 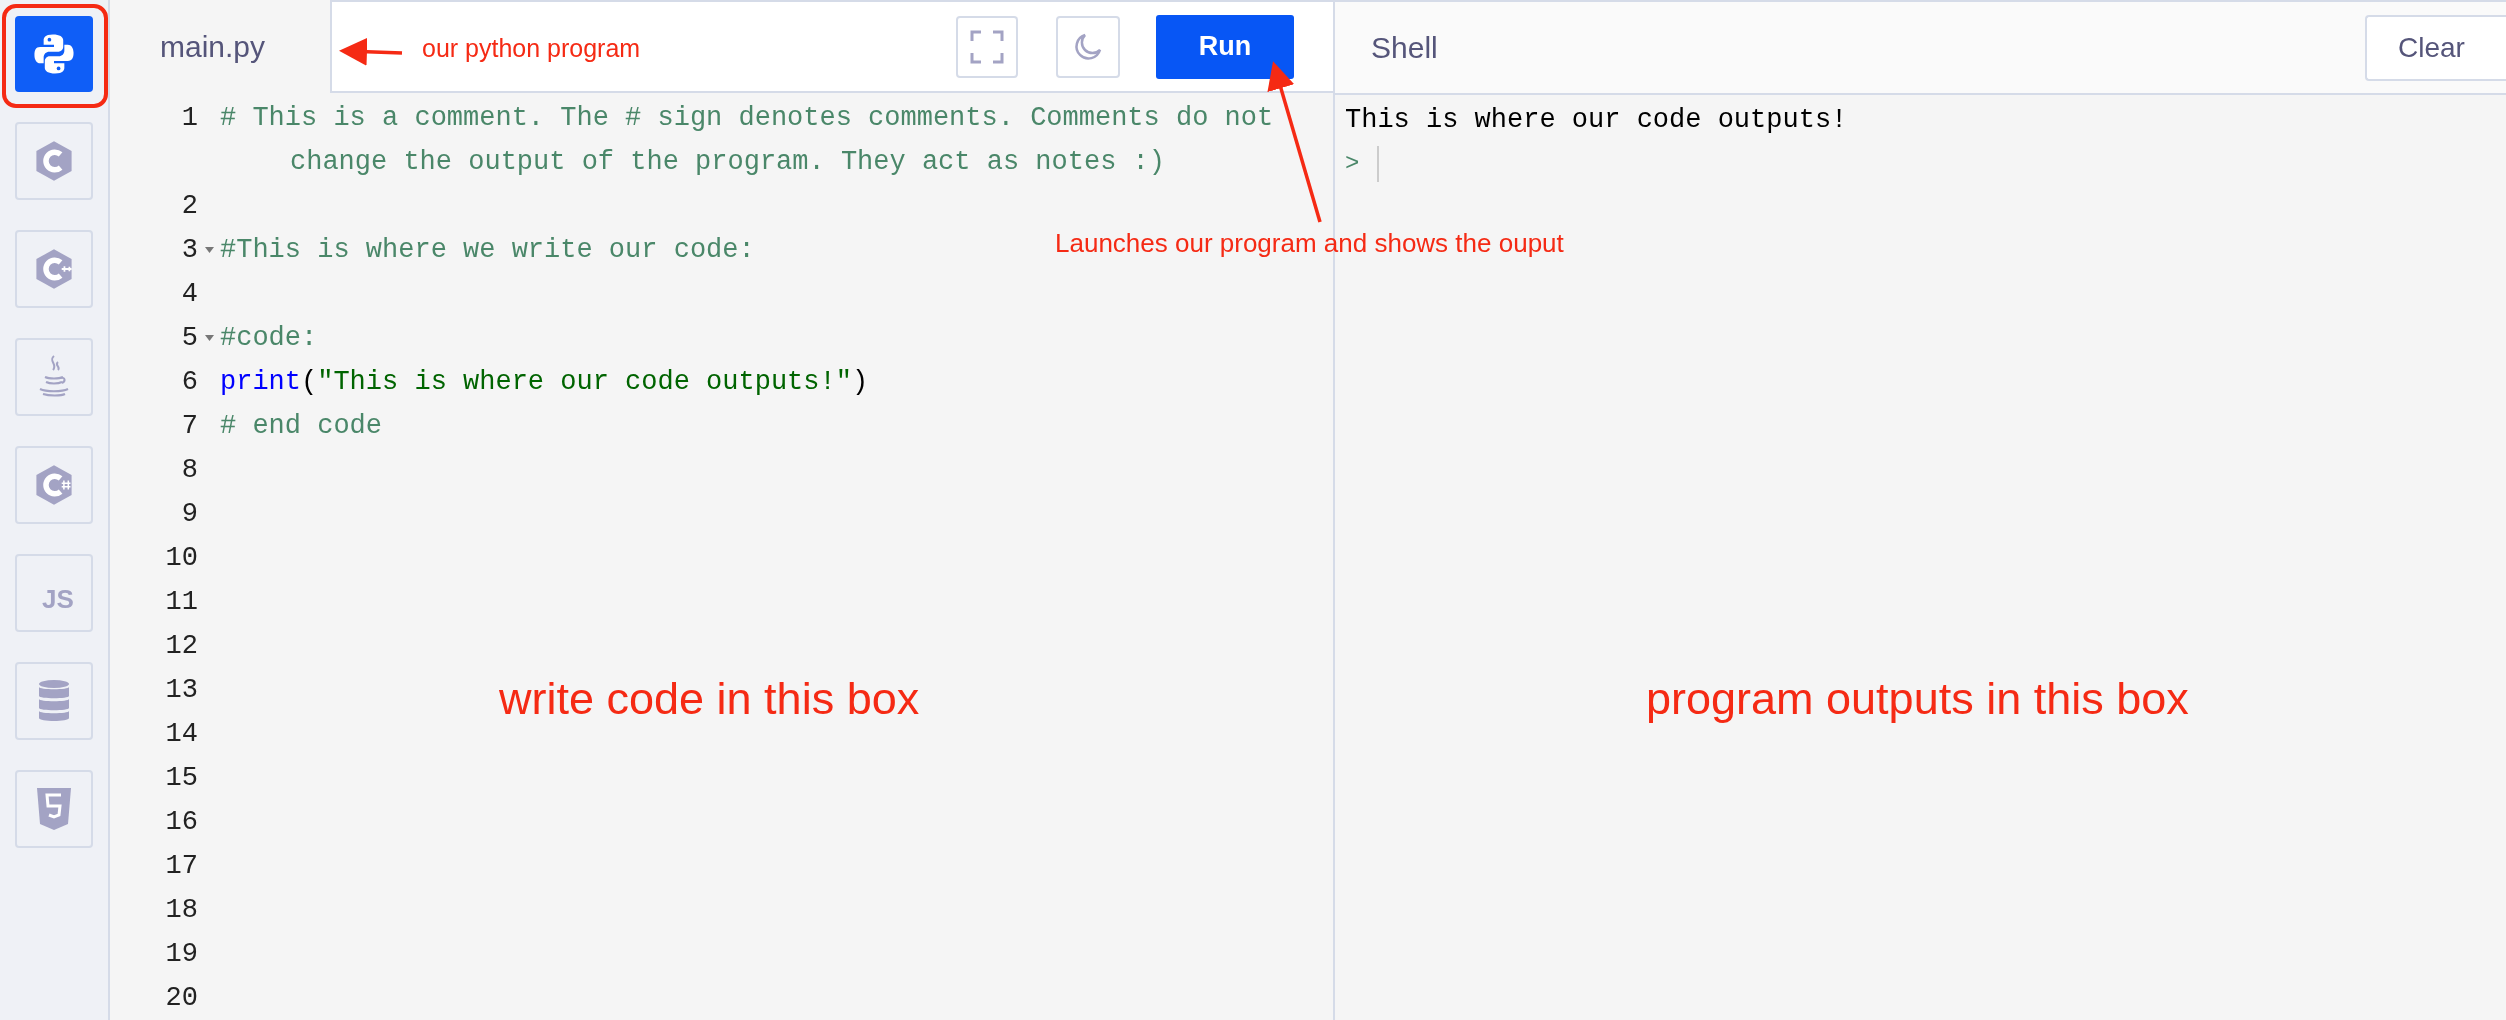 What do you see at coordinates (189, 470) in the screenshot?
I see `line-number: 8` at bounding box center [189, 470].